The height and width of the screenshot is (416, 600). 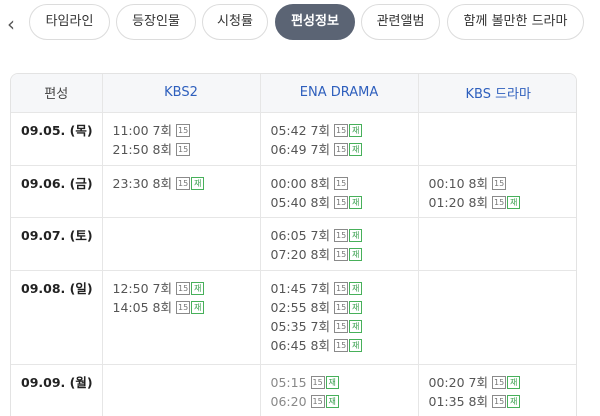 I want to click on schedule-cell: 00:20 7회 15 재 01:35 8회 15 재, so click(x=497, y=390).